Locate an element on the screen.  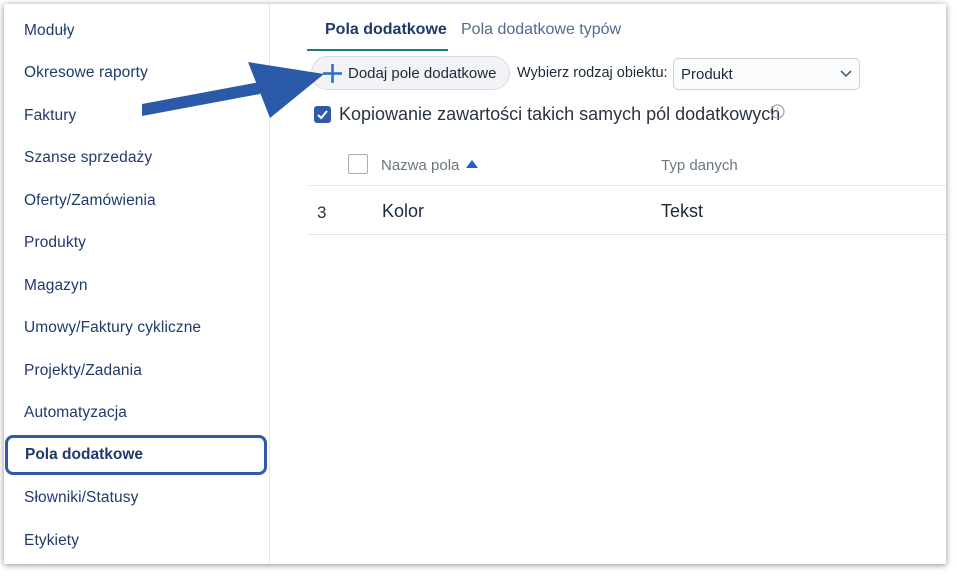
sidebar-item-moduly: Moduły is located at coordinates (49, 31).